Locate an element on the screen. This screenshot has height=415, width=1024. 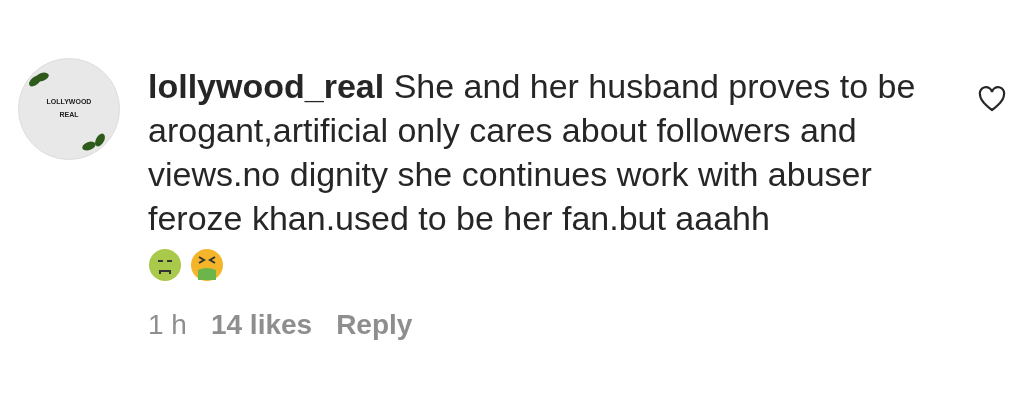
nauseated-face-icon is located at coordinates (165, 265).